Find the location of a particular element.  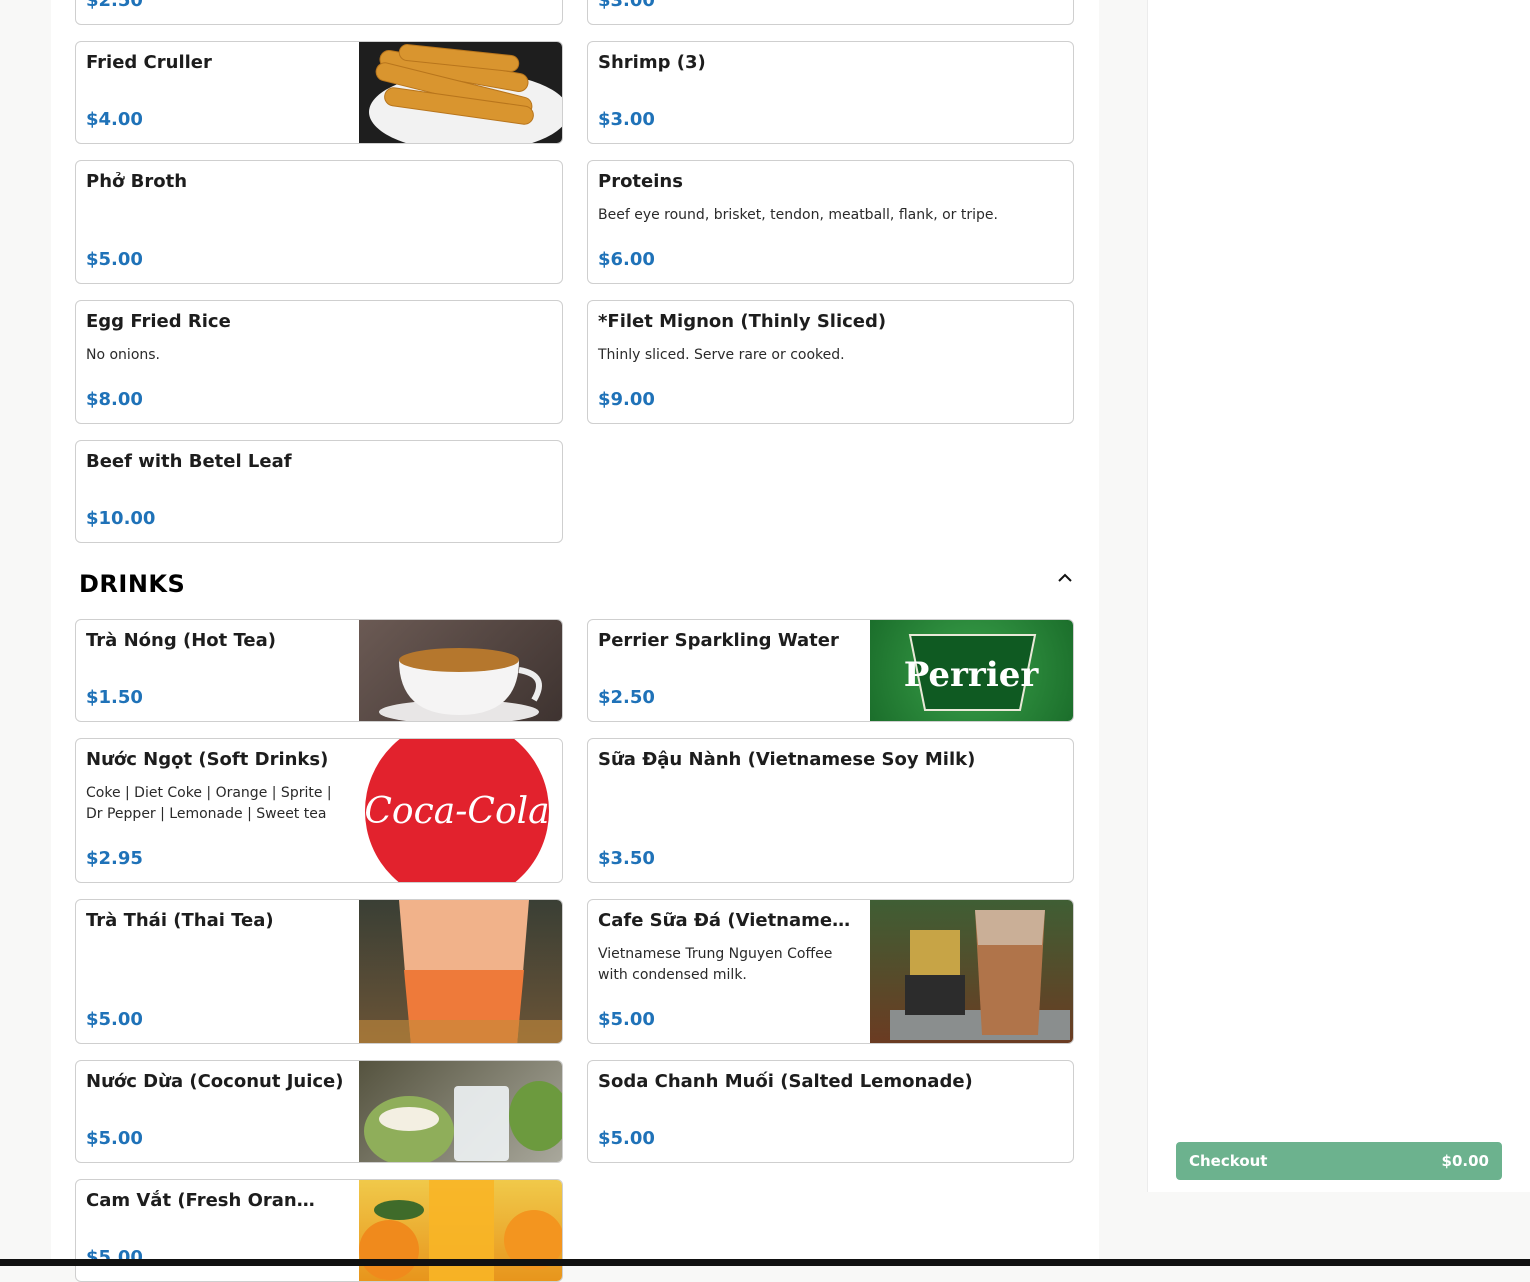

item-description-line: with condensed milk. is located at coordinates (672, 975).